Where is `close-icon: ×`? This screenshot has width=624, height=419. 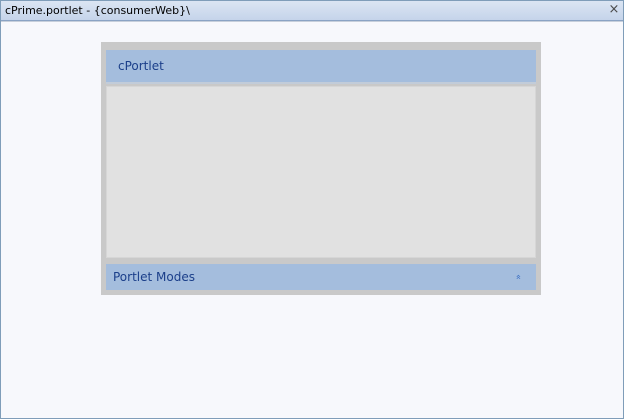 close-icon: × is located at coordinates (614, 10).